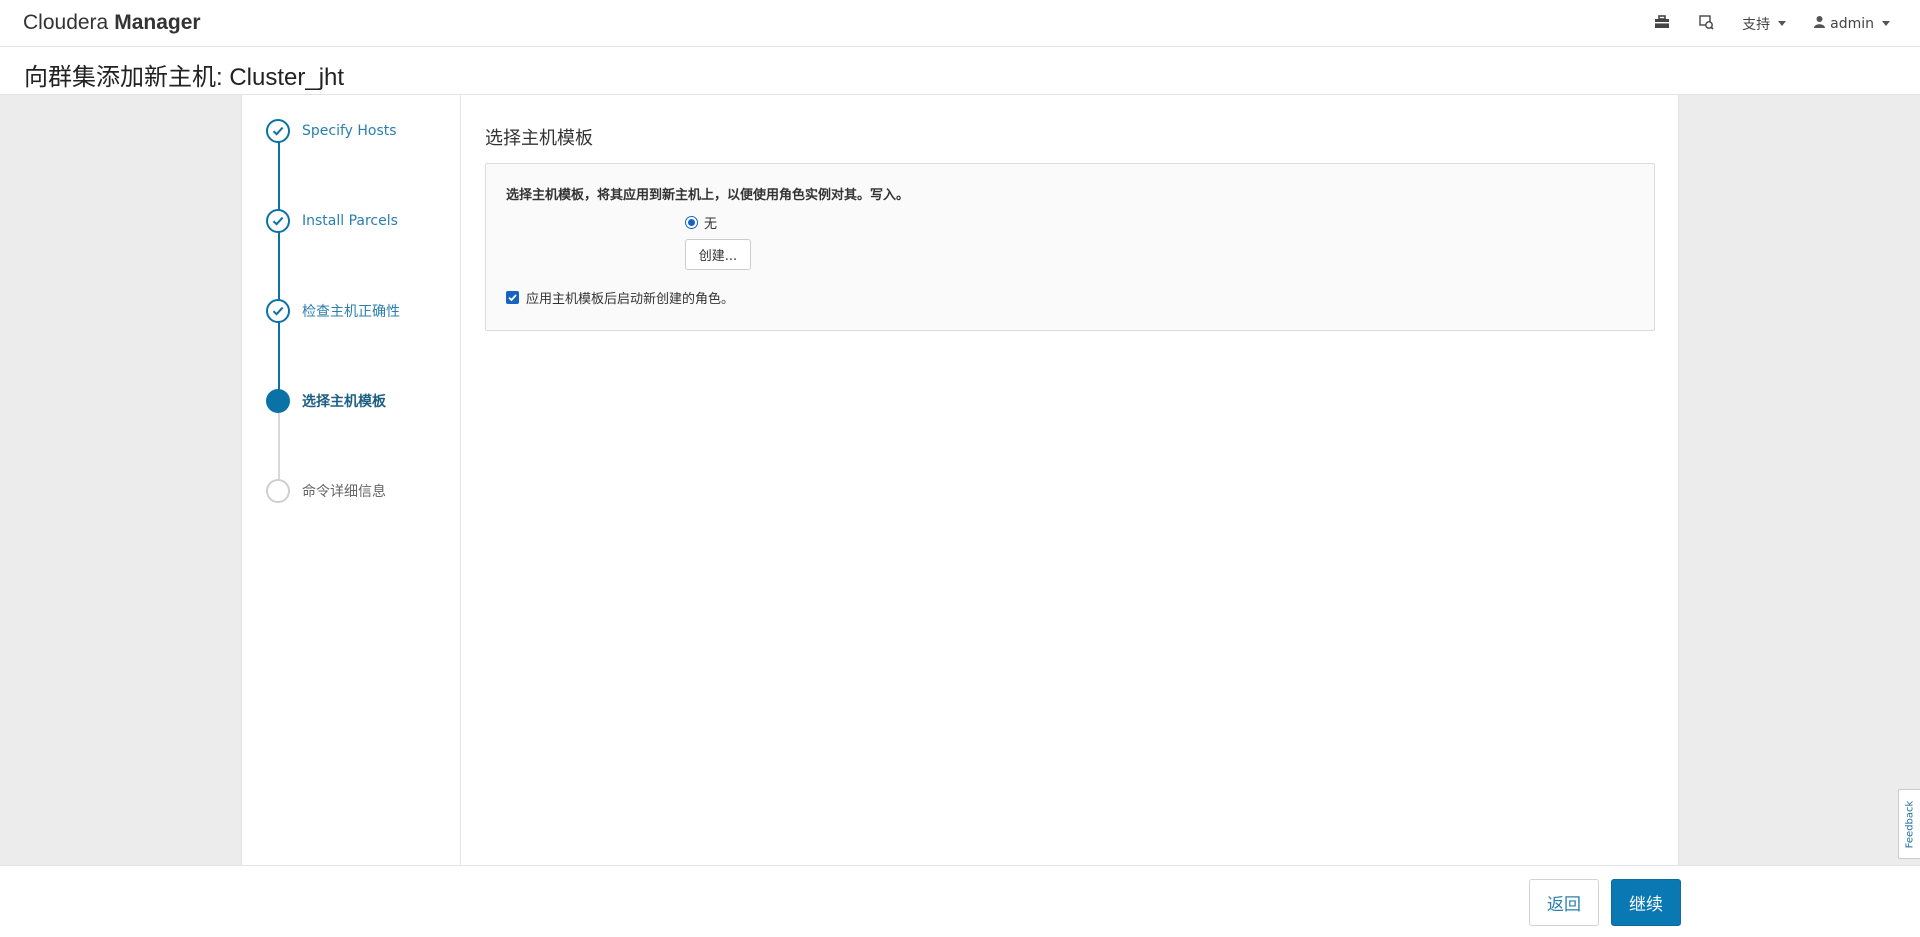 This screenshot has width=1920, height=937. What do you see at coordinates (278, 491) in the screenshot?
I see `pending-step-icon` at bounding box center [278, 491].